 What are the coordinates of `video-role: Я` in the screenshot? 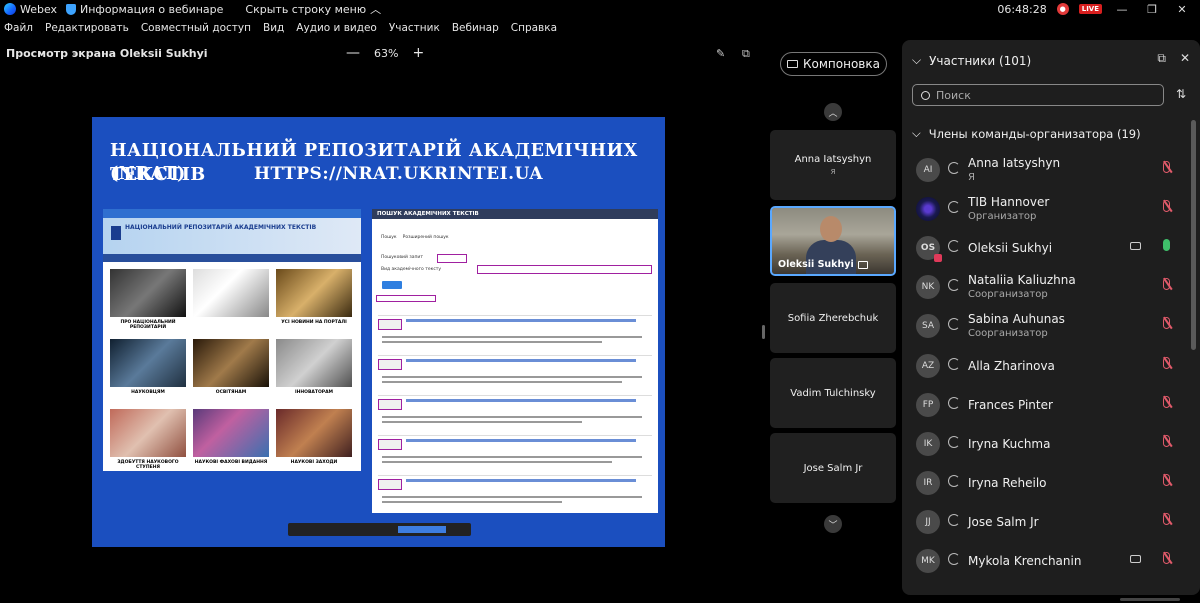 It's located at (833, 172).